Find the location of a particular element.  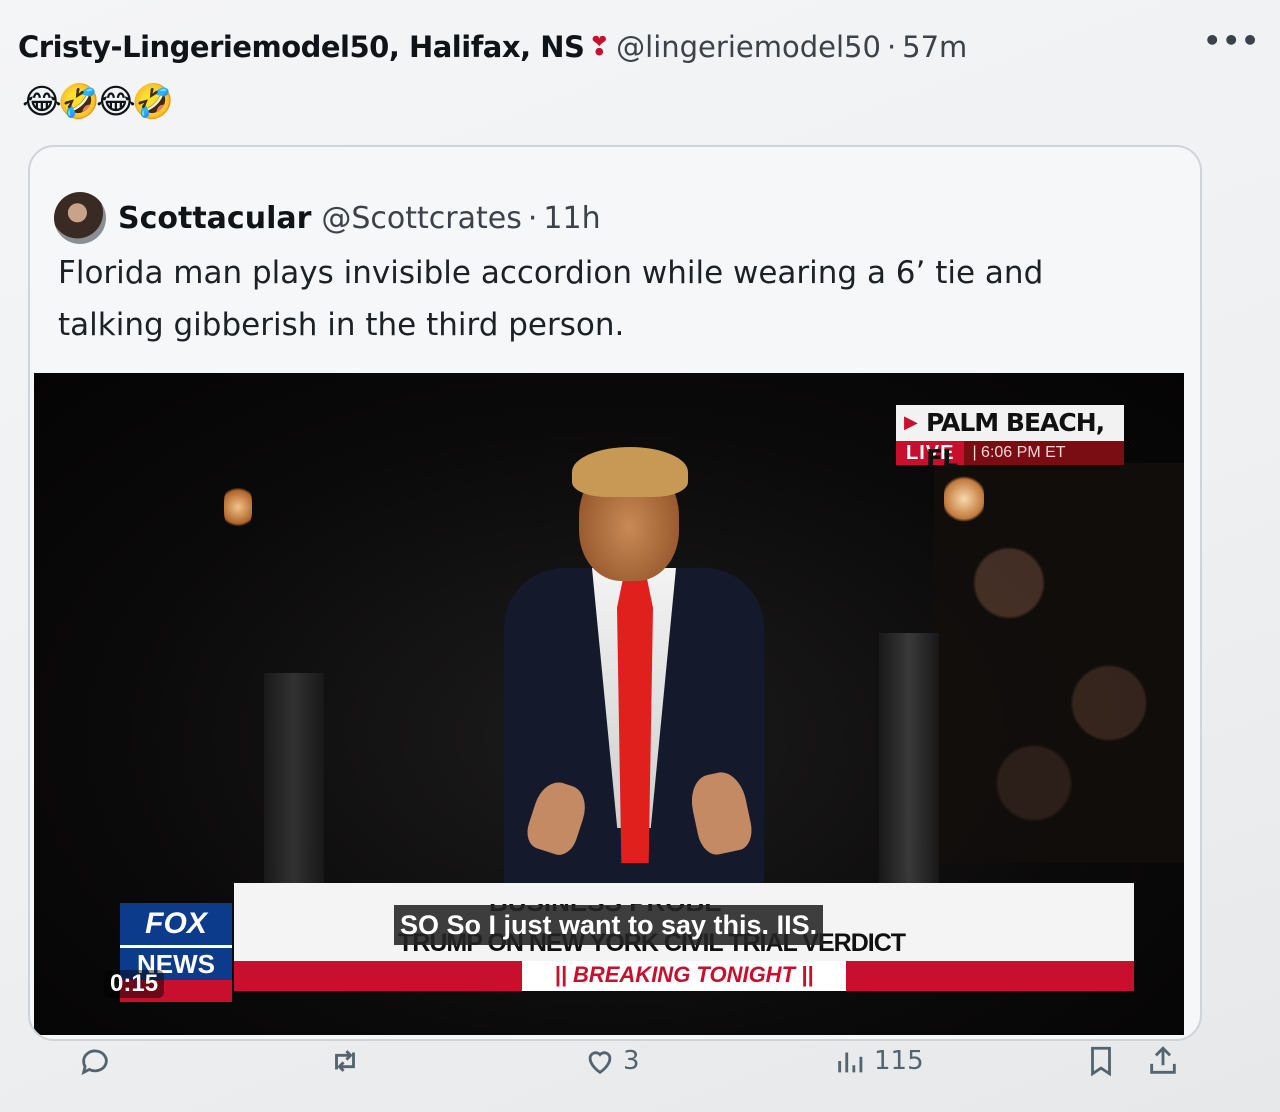

bookmark-icon is located at coordinates (1101, 1061).